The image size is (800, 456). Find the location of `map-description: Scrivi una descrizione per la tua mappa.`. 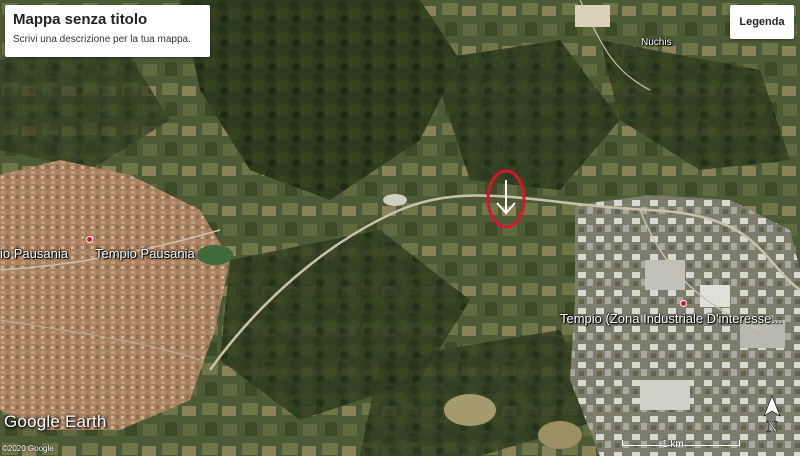

map-description: Scrivi una descrizione per la tua mappa. is located at coordinates (107, 39).